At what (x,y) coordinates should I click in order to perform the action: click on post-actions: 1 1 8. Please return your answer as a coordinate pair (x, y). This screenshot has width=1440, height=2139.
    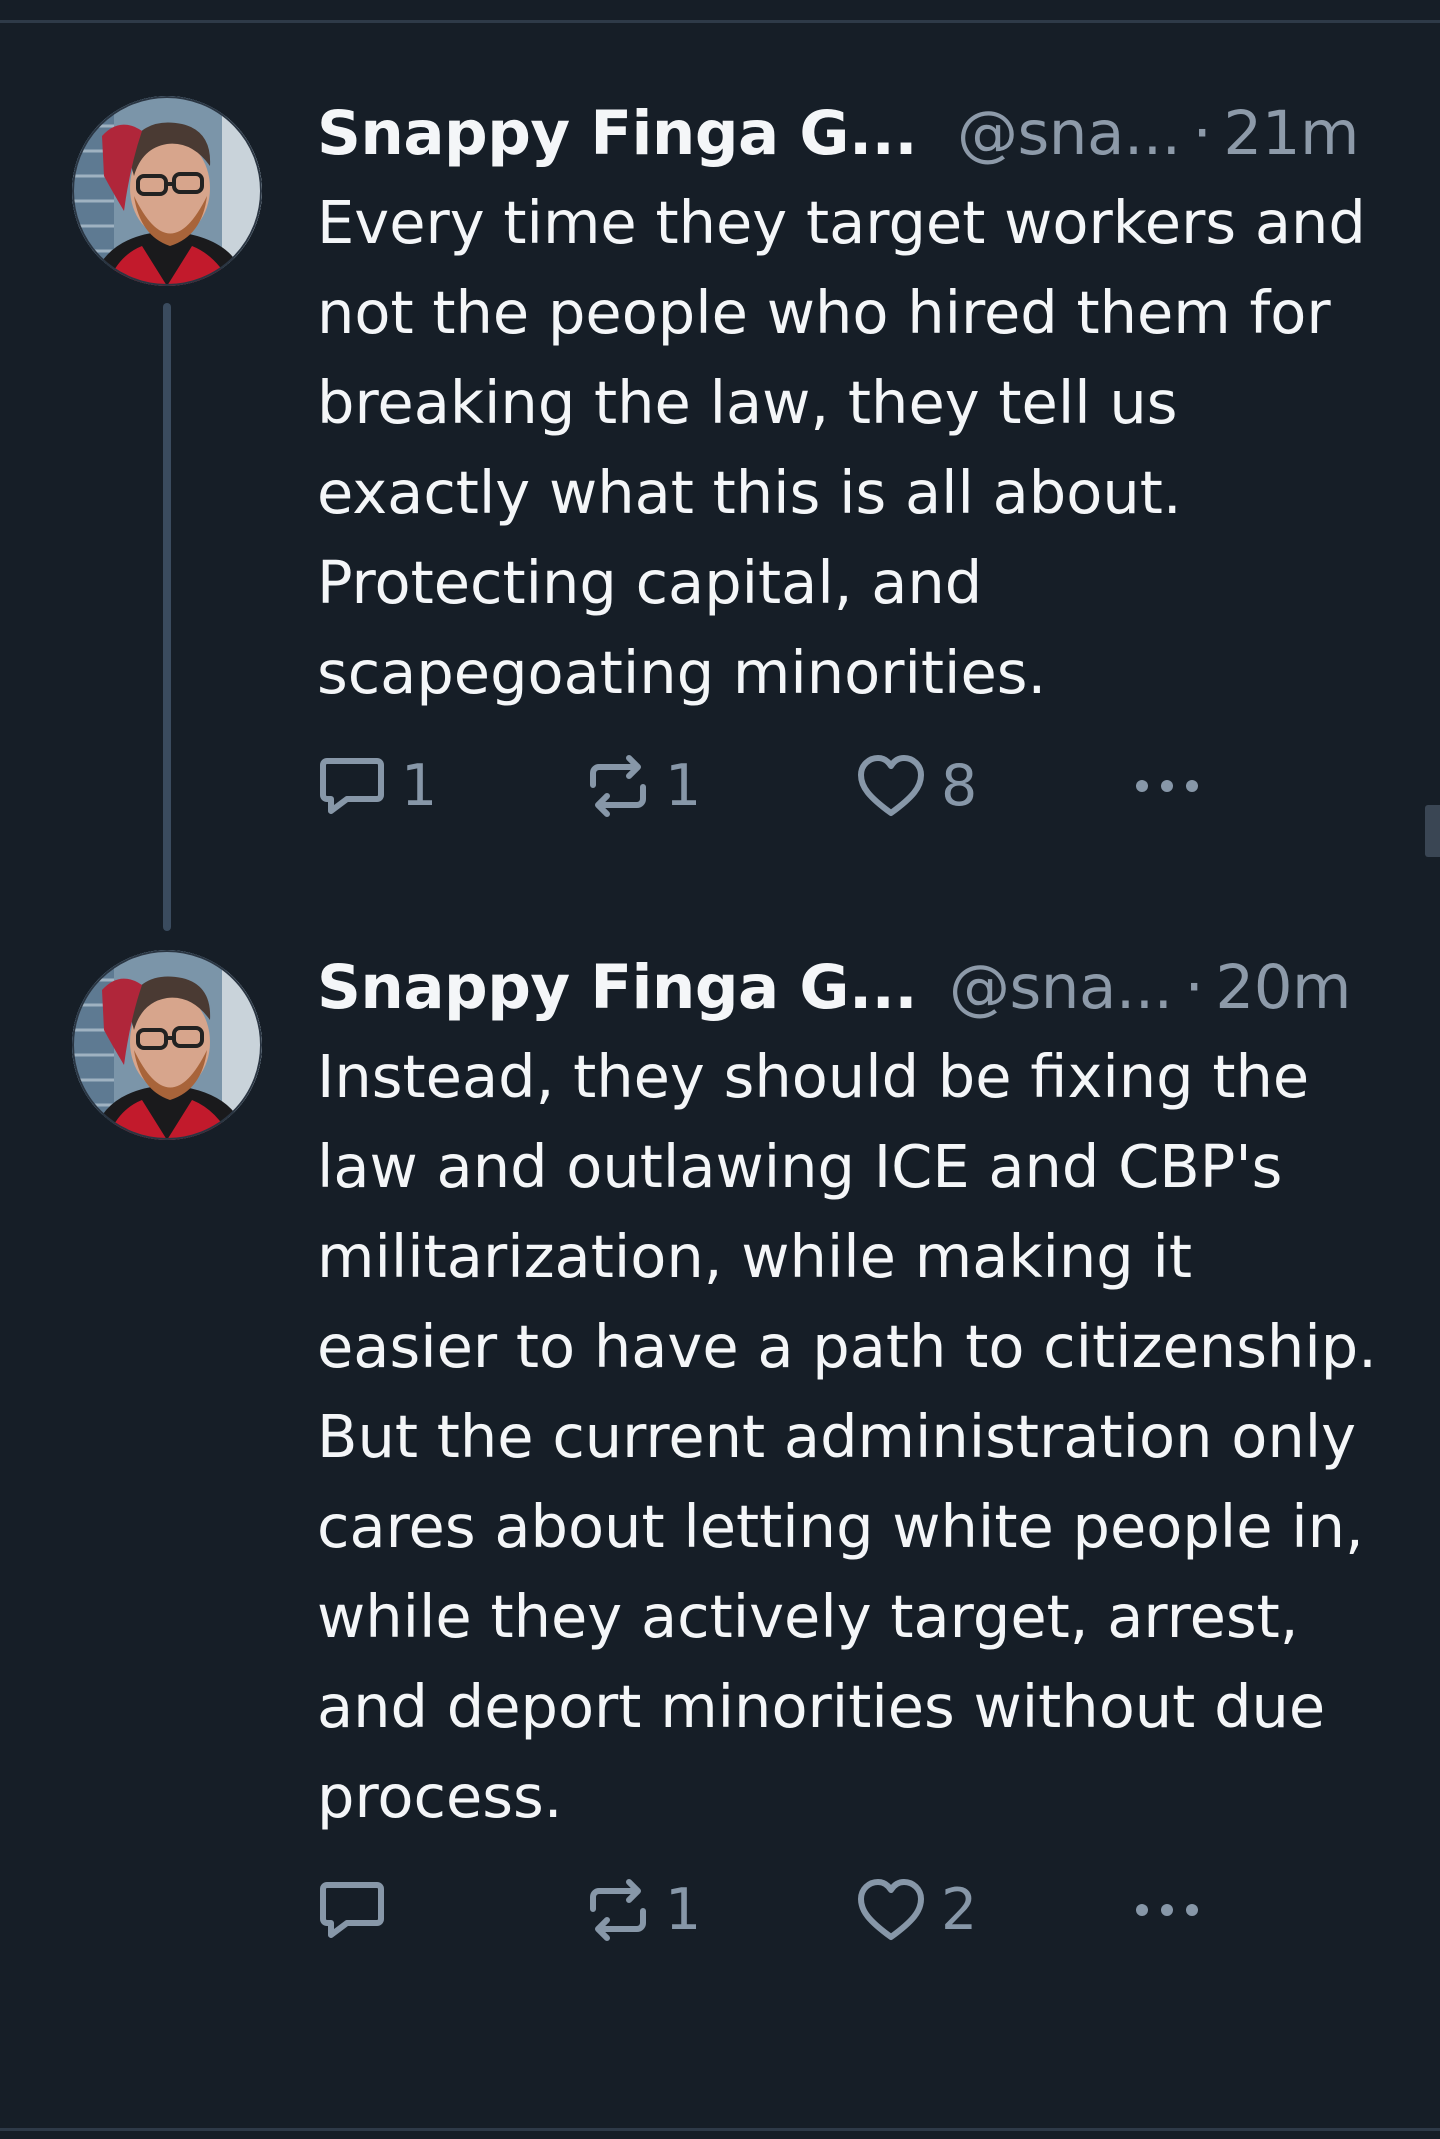
    Looking at the image, I should click on (847, 786).